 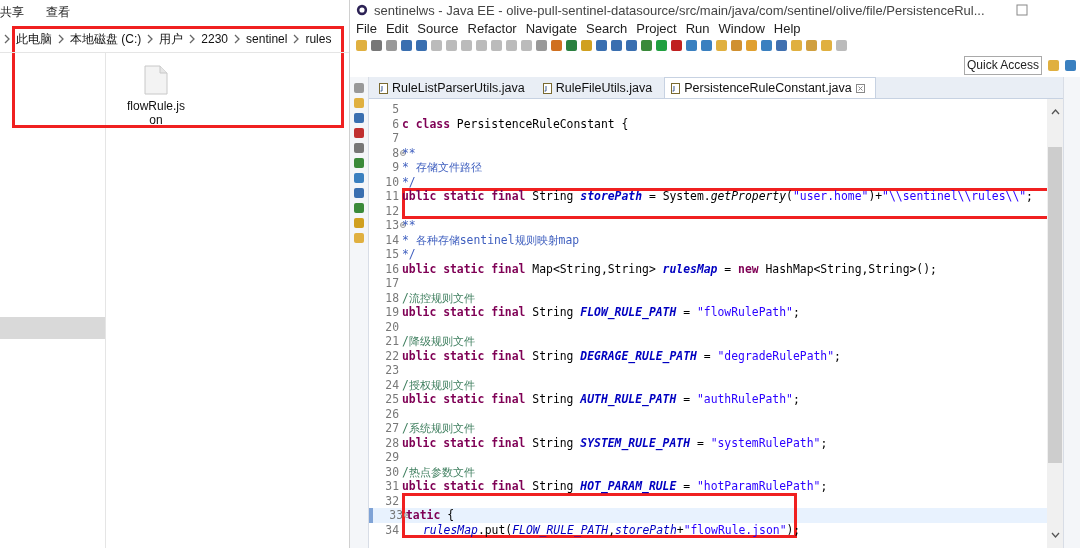 I want to click on menu-item: File, so click(x=366, y=28).